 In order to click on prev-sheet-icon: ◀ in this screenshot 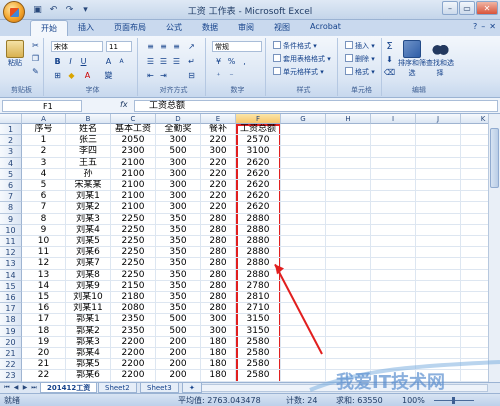, I will do `click(16, 388)`.